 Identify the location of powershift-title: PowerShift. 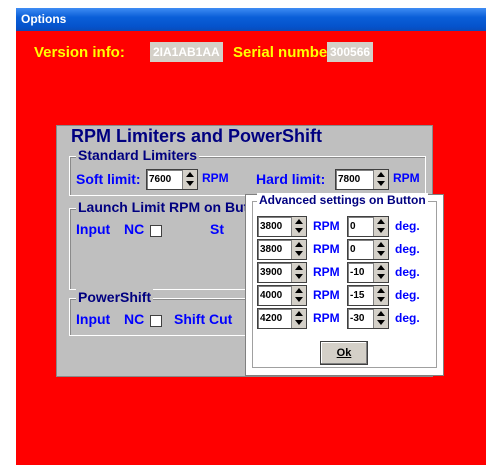
(115, 297).